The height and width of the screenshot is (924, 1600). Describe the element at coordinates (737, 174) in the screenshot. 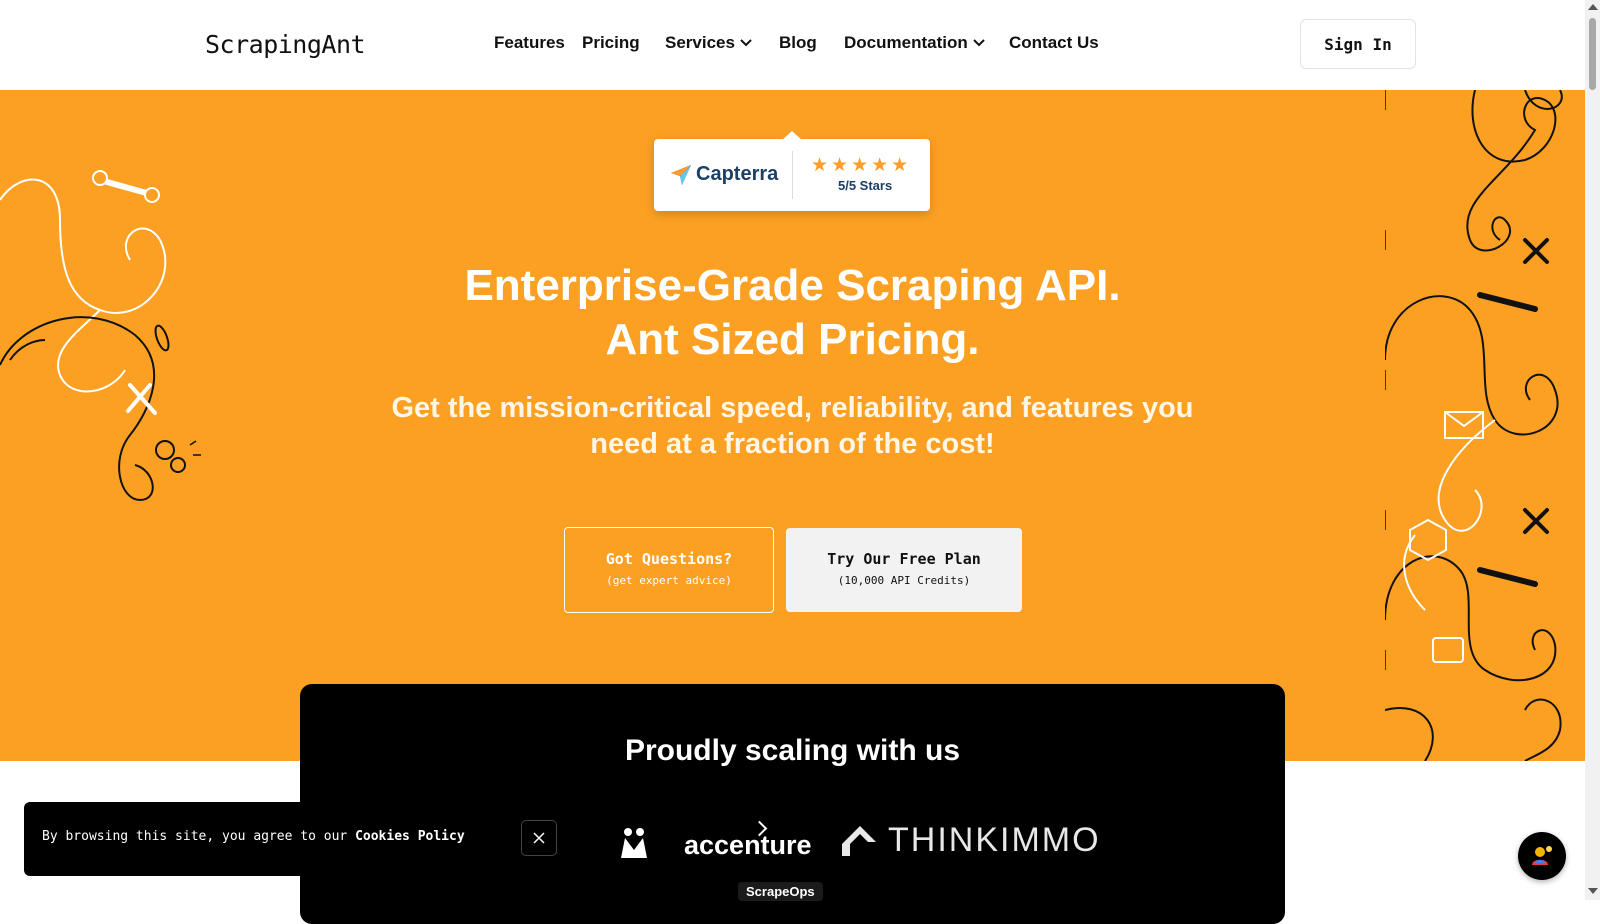

I see `capterra-name: Capterra` at that location.